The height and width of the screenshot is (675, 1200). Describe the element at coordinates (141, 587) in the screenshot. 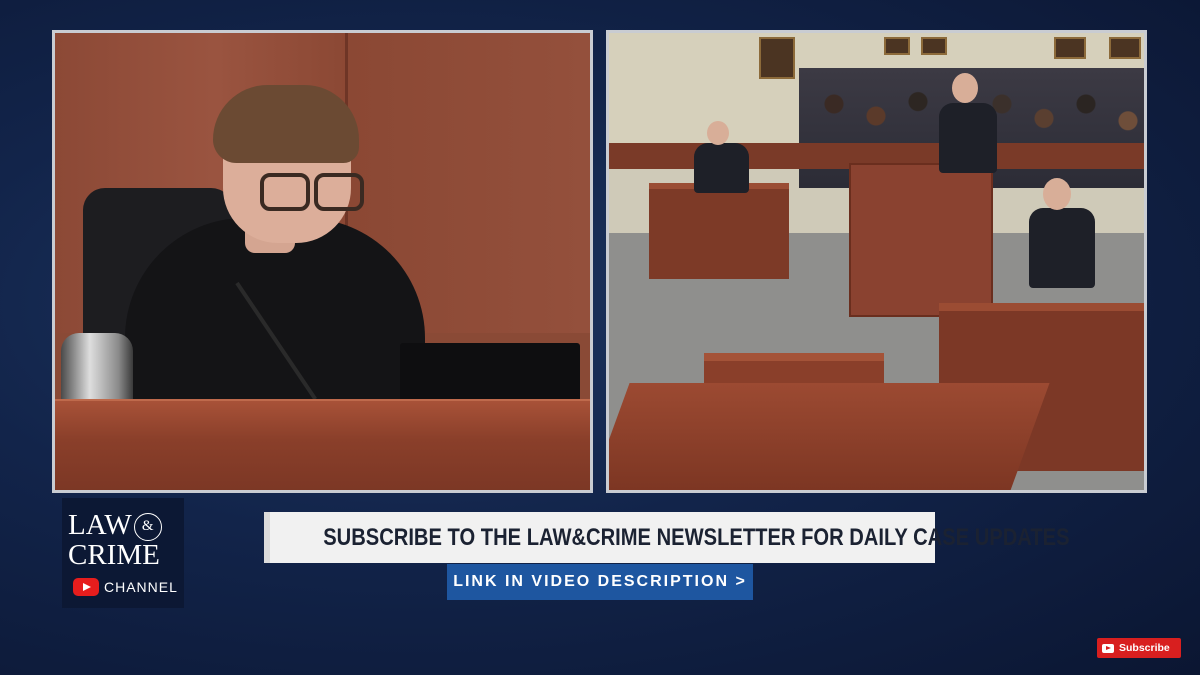

I see `logo-channel-label: CHANNEL` at that location.